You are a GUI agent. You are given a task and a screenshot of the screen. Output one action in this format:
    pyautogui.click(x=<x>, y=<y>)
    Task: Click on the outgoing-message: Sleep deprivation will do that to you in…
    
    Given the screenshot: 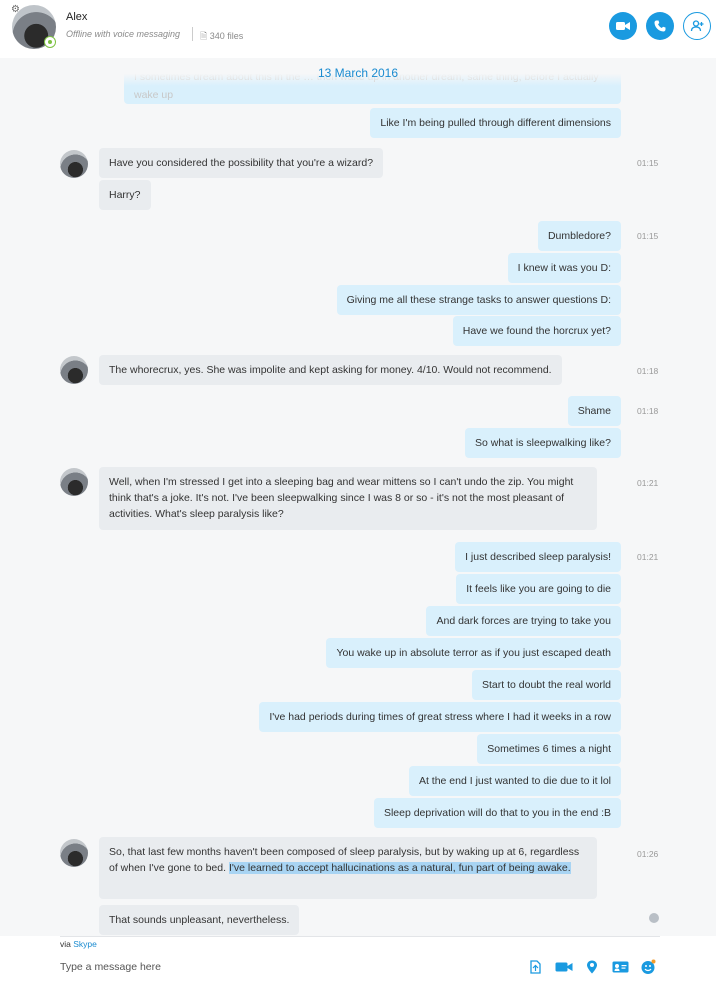 What is the action you would take?
    pyautogui.click(x=497, y=813)
    